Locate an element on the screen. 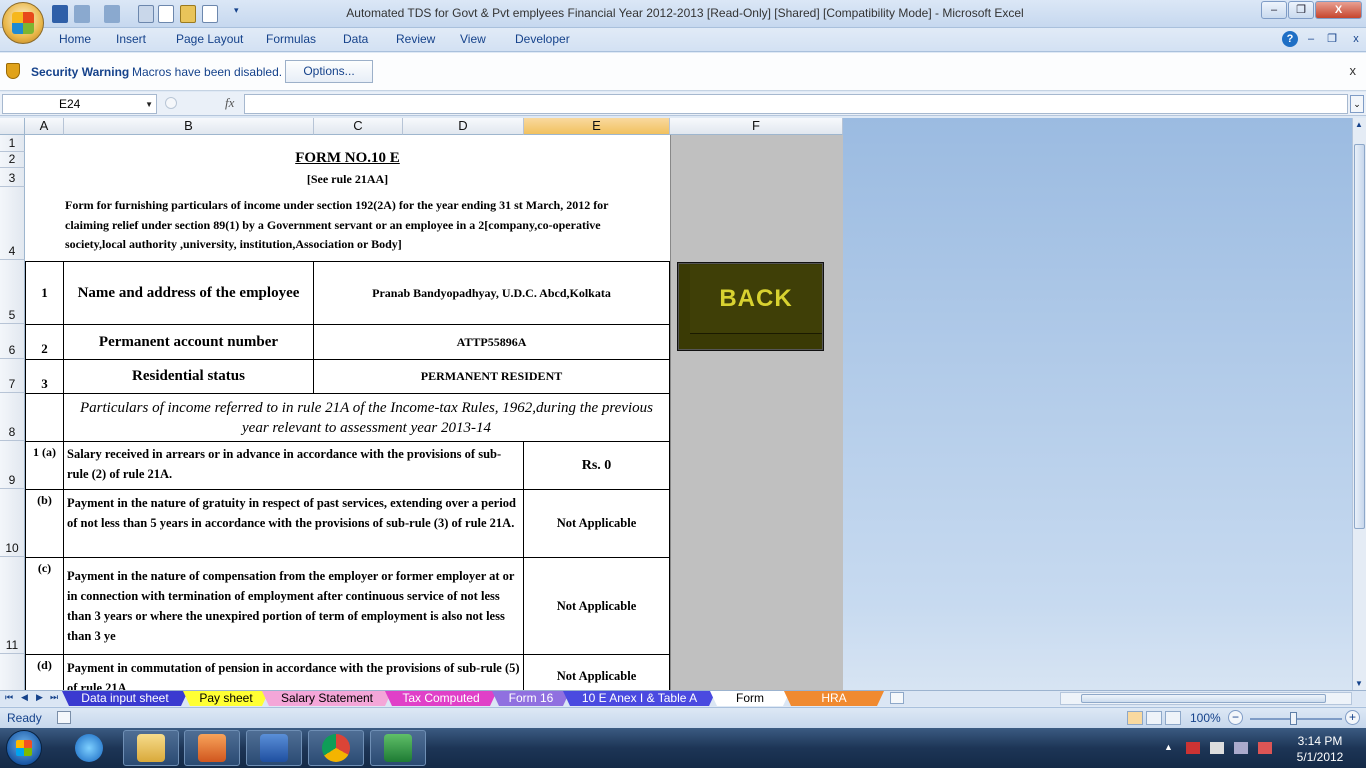 This screenshot has width=1366, height=768. row-header-2: 2 is located at coordinates (12, 160).